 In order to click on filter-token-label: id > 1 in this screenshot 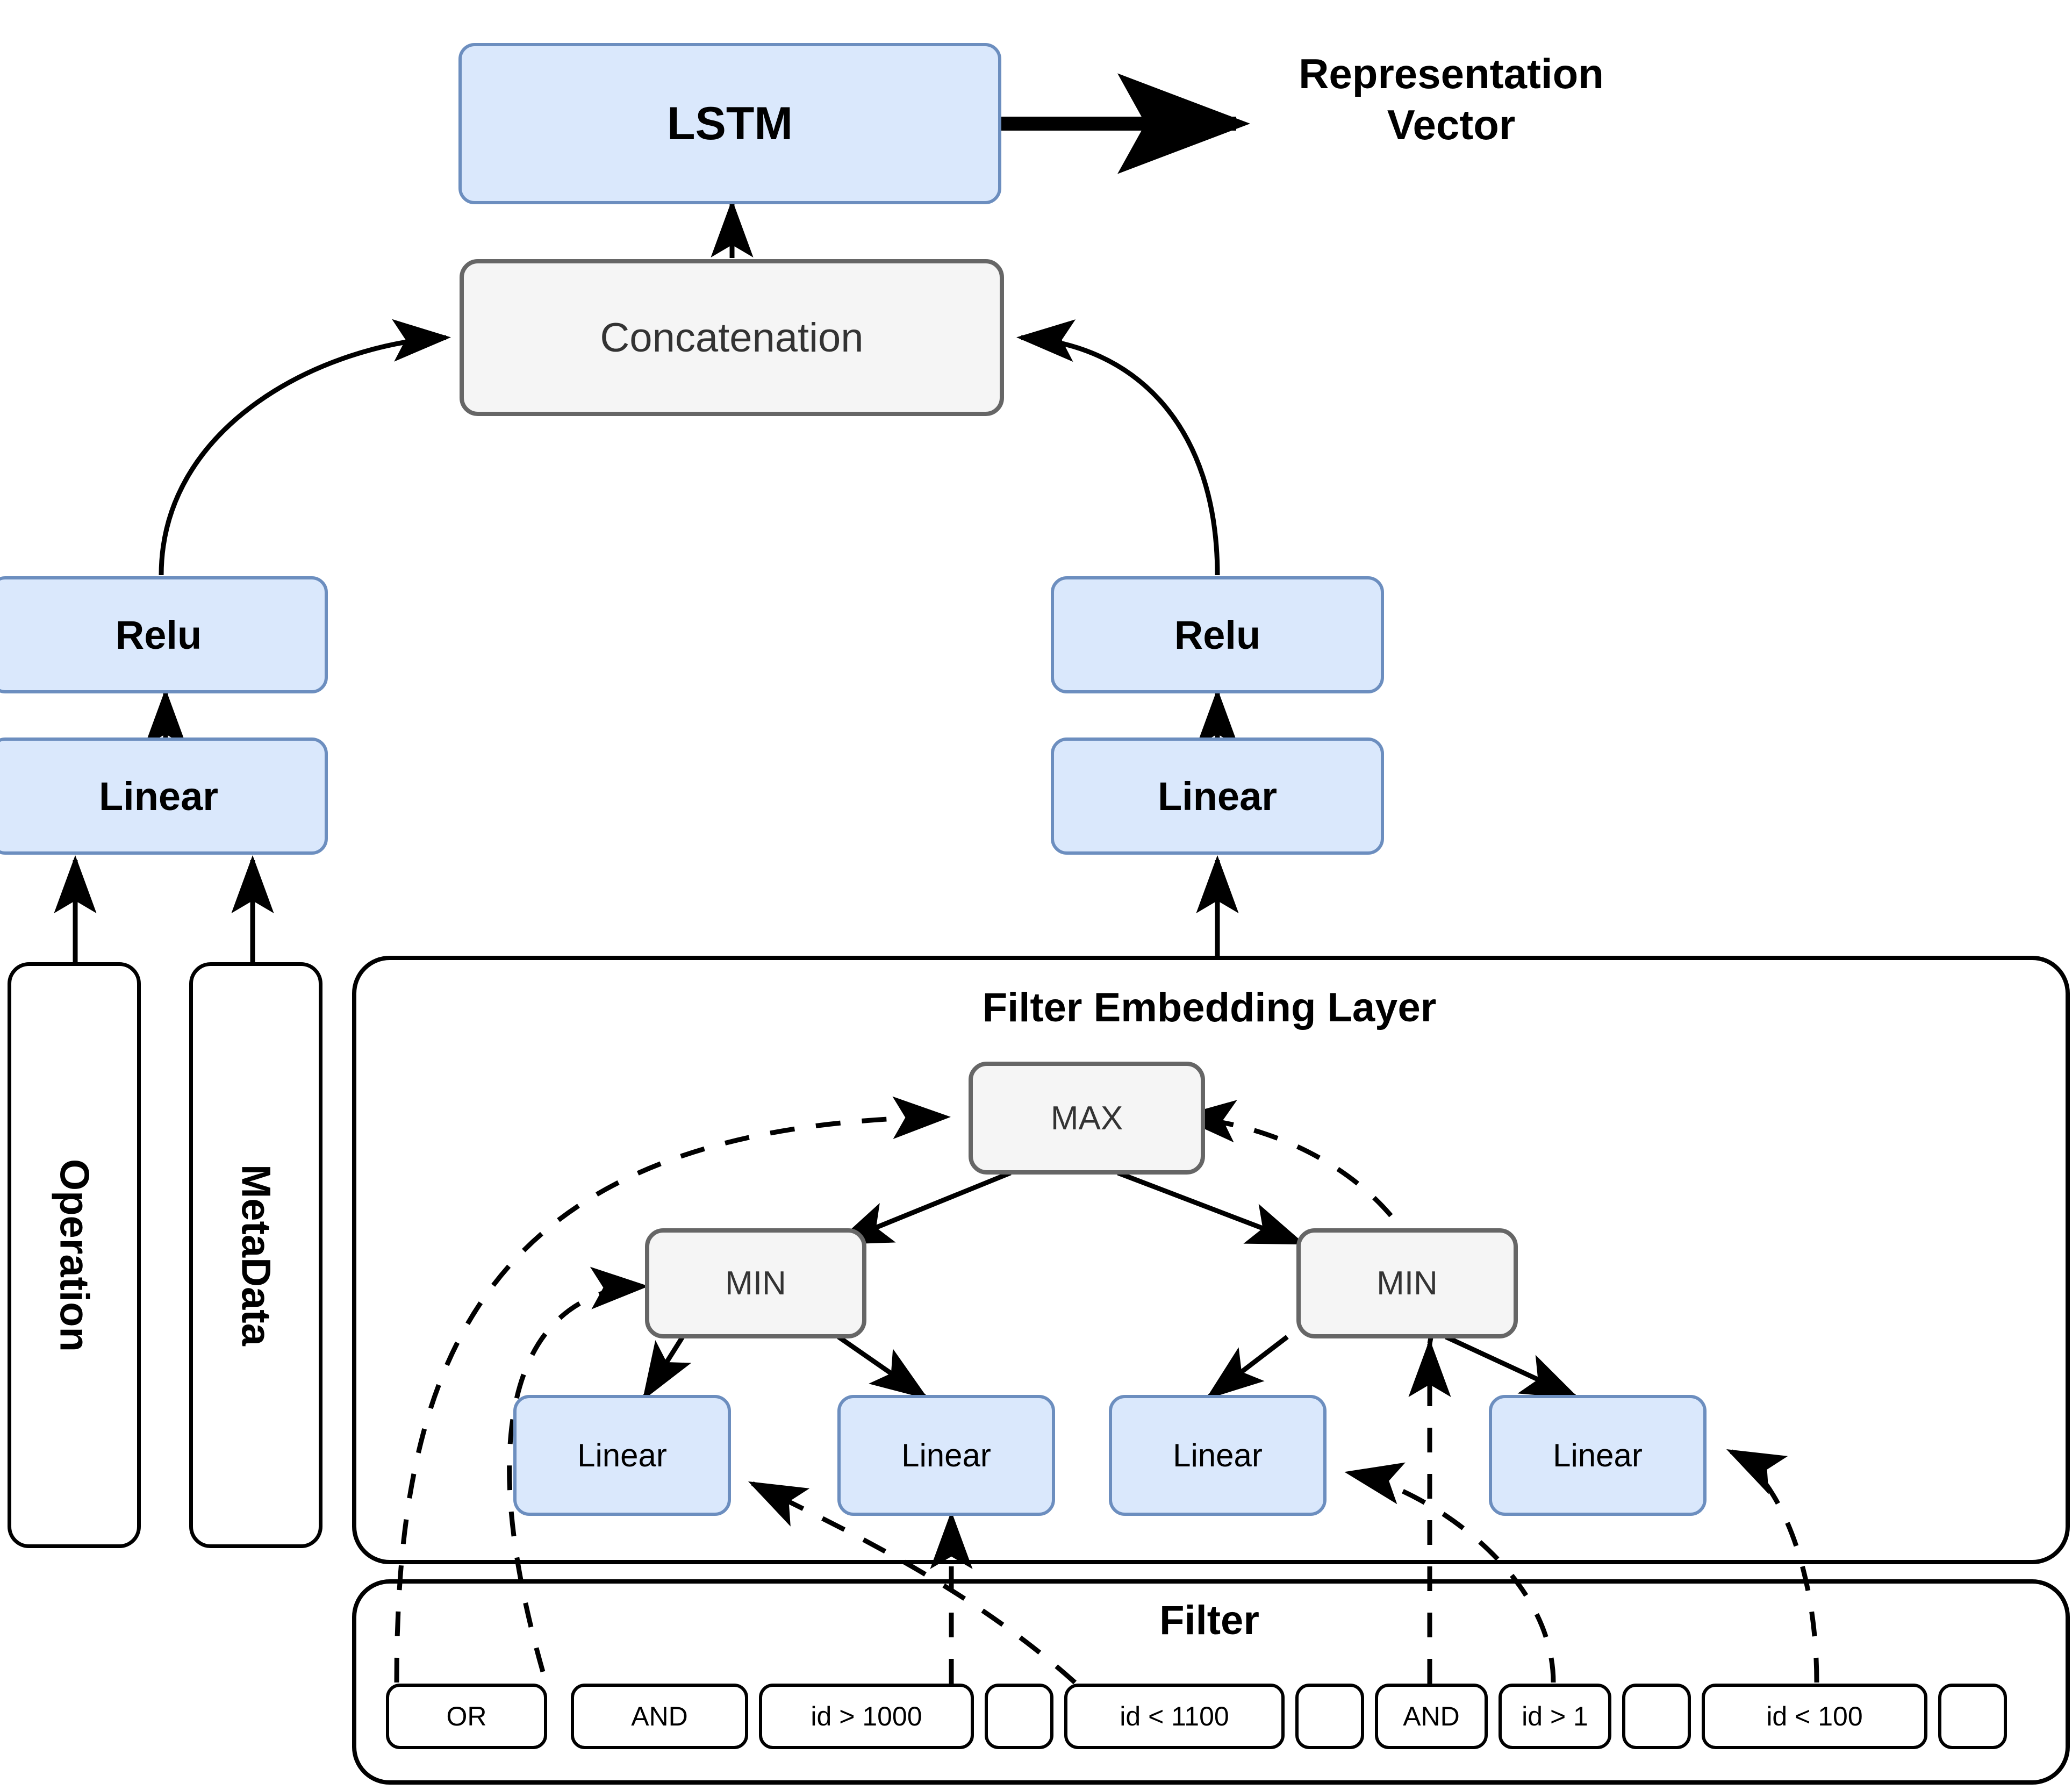, I will do `click(1555, 1716)`.